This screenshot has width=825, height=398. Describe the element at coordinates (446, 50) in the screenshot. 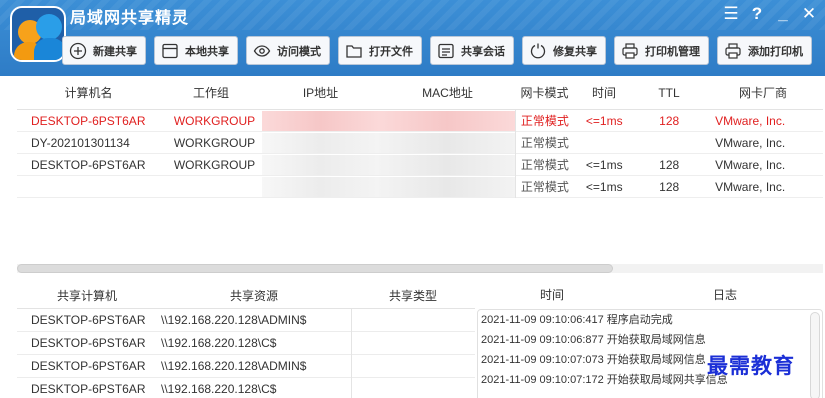

I see `list-icon` at that location.